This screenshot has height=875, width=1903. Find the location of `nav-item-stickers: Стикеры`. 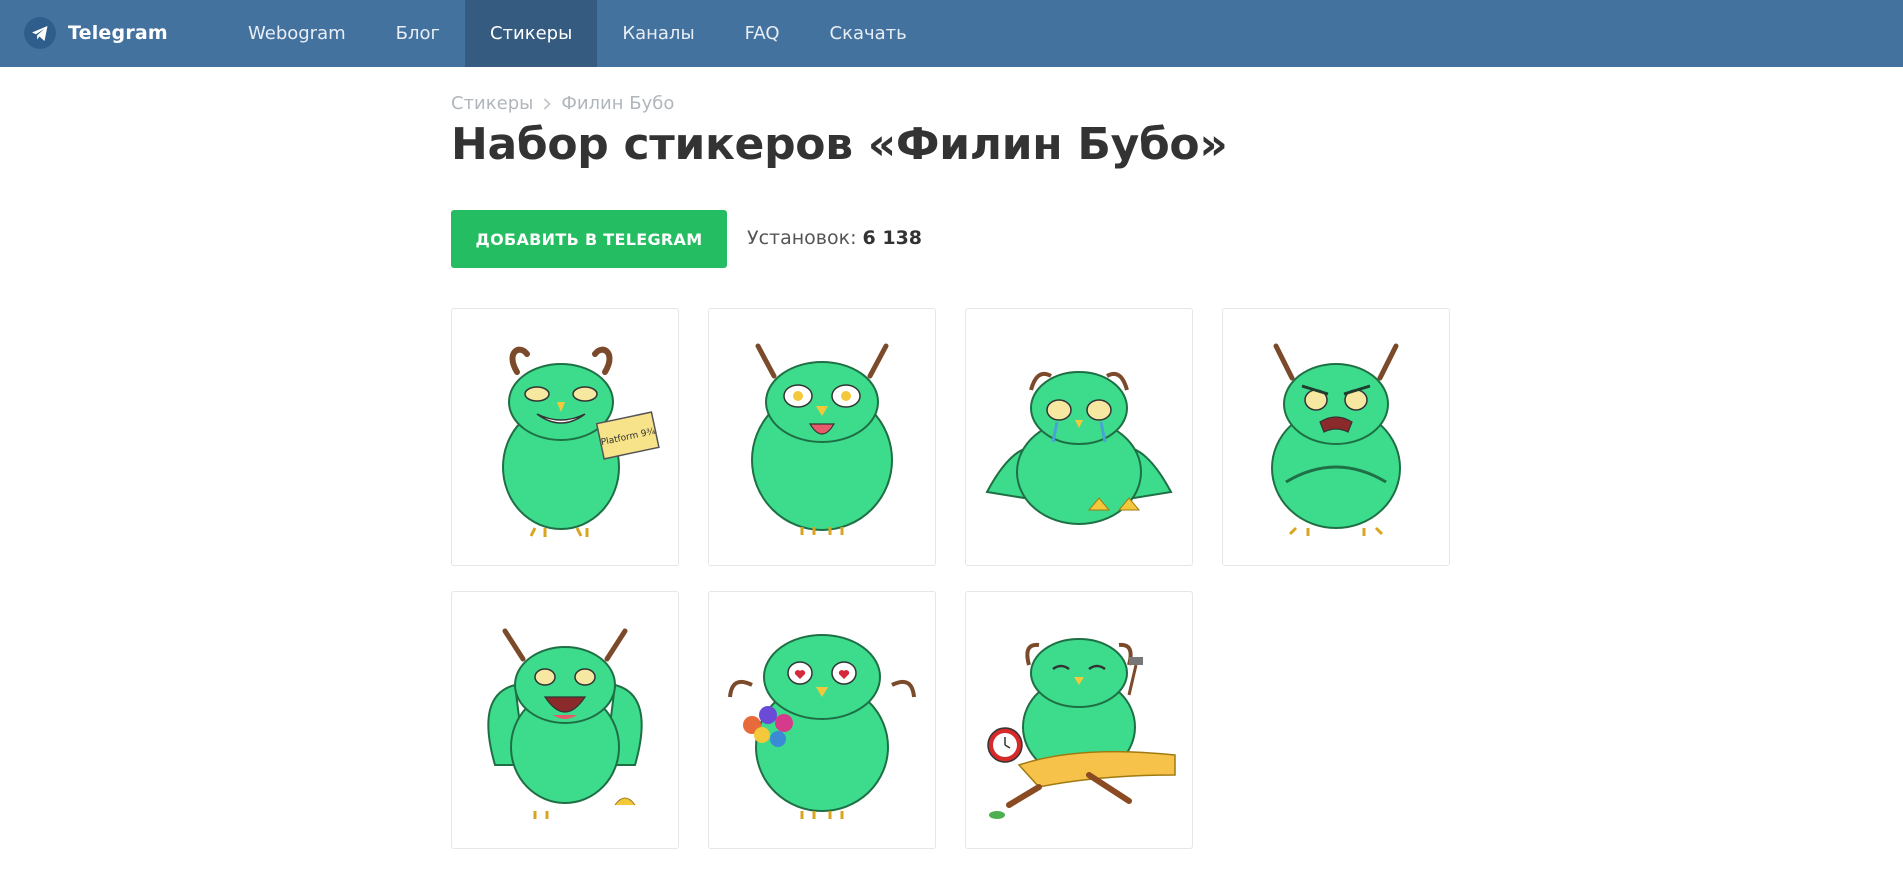

nav-item-stickers: Стикеры is located at coordinates (531, 33).